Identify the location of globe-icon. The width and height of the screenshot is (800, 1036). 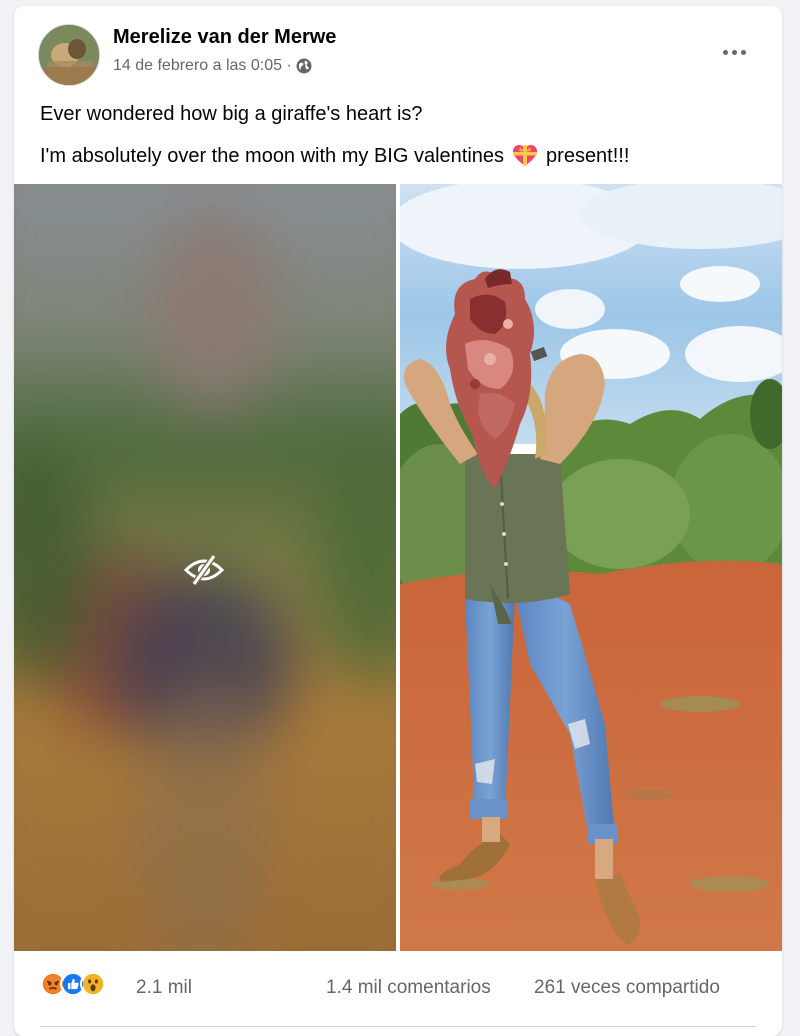
(304, 66).